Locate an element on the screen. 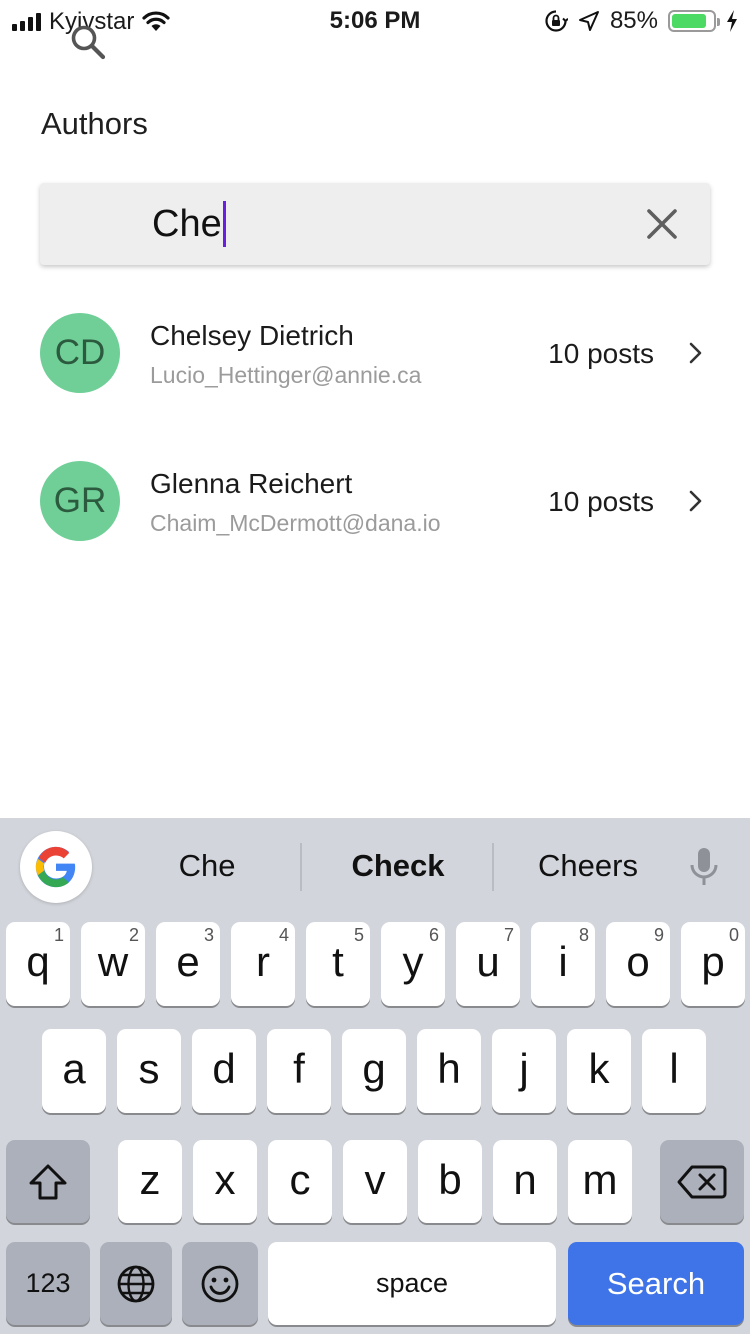 This screenshot has height=1334, width=750. key-j: j is located at coordinates (524, 1071).